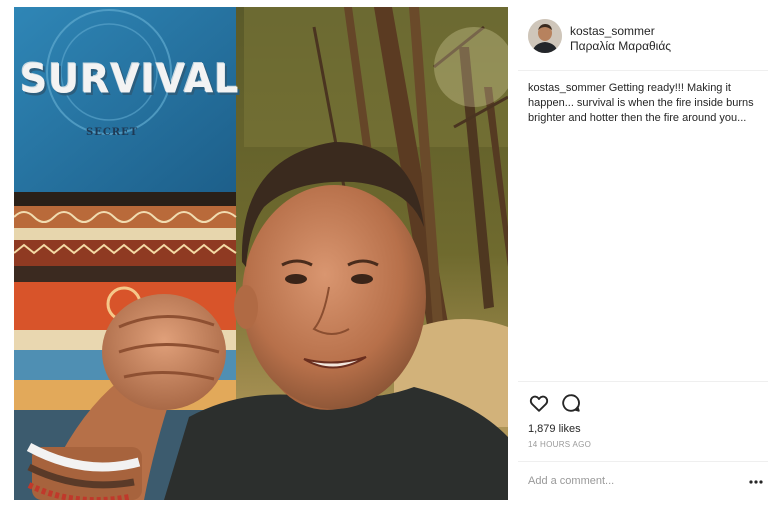 The height and width of the screenshot is (519, 780). What do you see at coordinates (643, 421) in the screenshot?
I see `post-actions: 1,879 likes 14 HOURS AGO` at bounding box center [643, 421].